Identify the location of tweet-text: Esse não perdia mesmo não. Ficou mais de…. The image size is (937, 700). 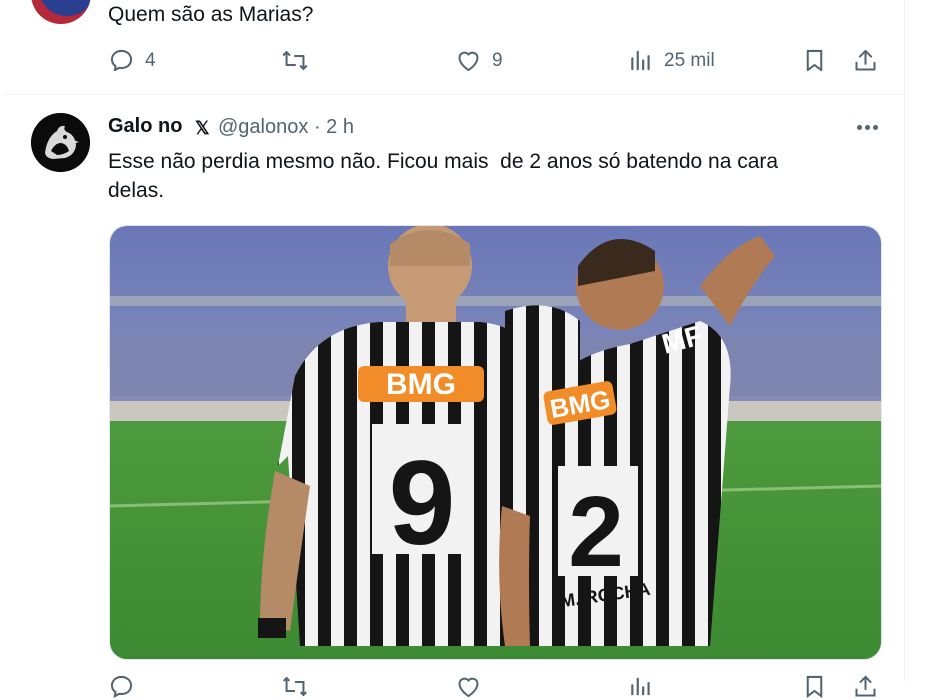
(443, 176).